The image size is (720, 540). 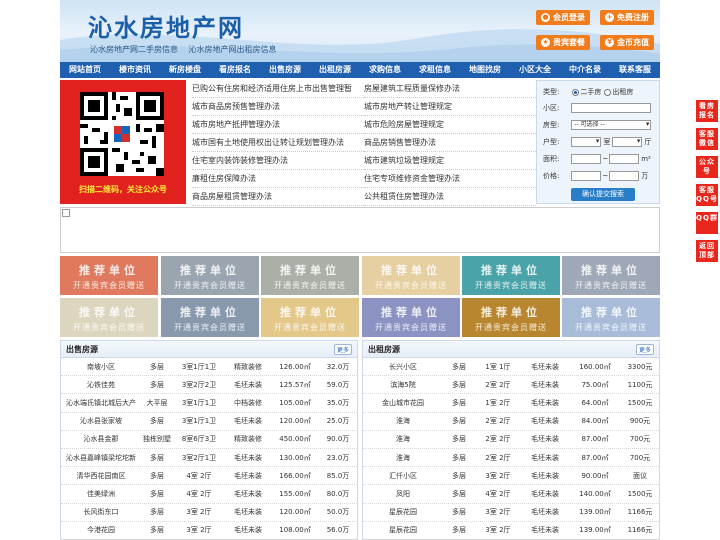 I want to click on room-select, so click(x=586, y=142).